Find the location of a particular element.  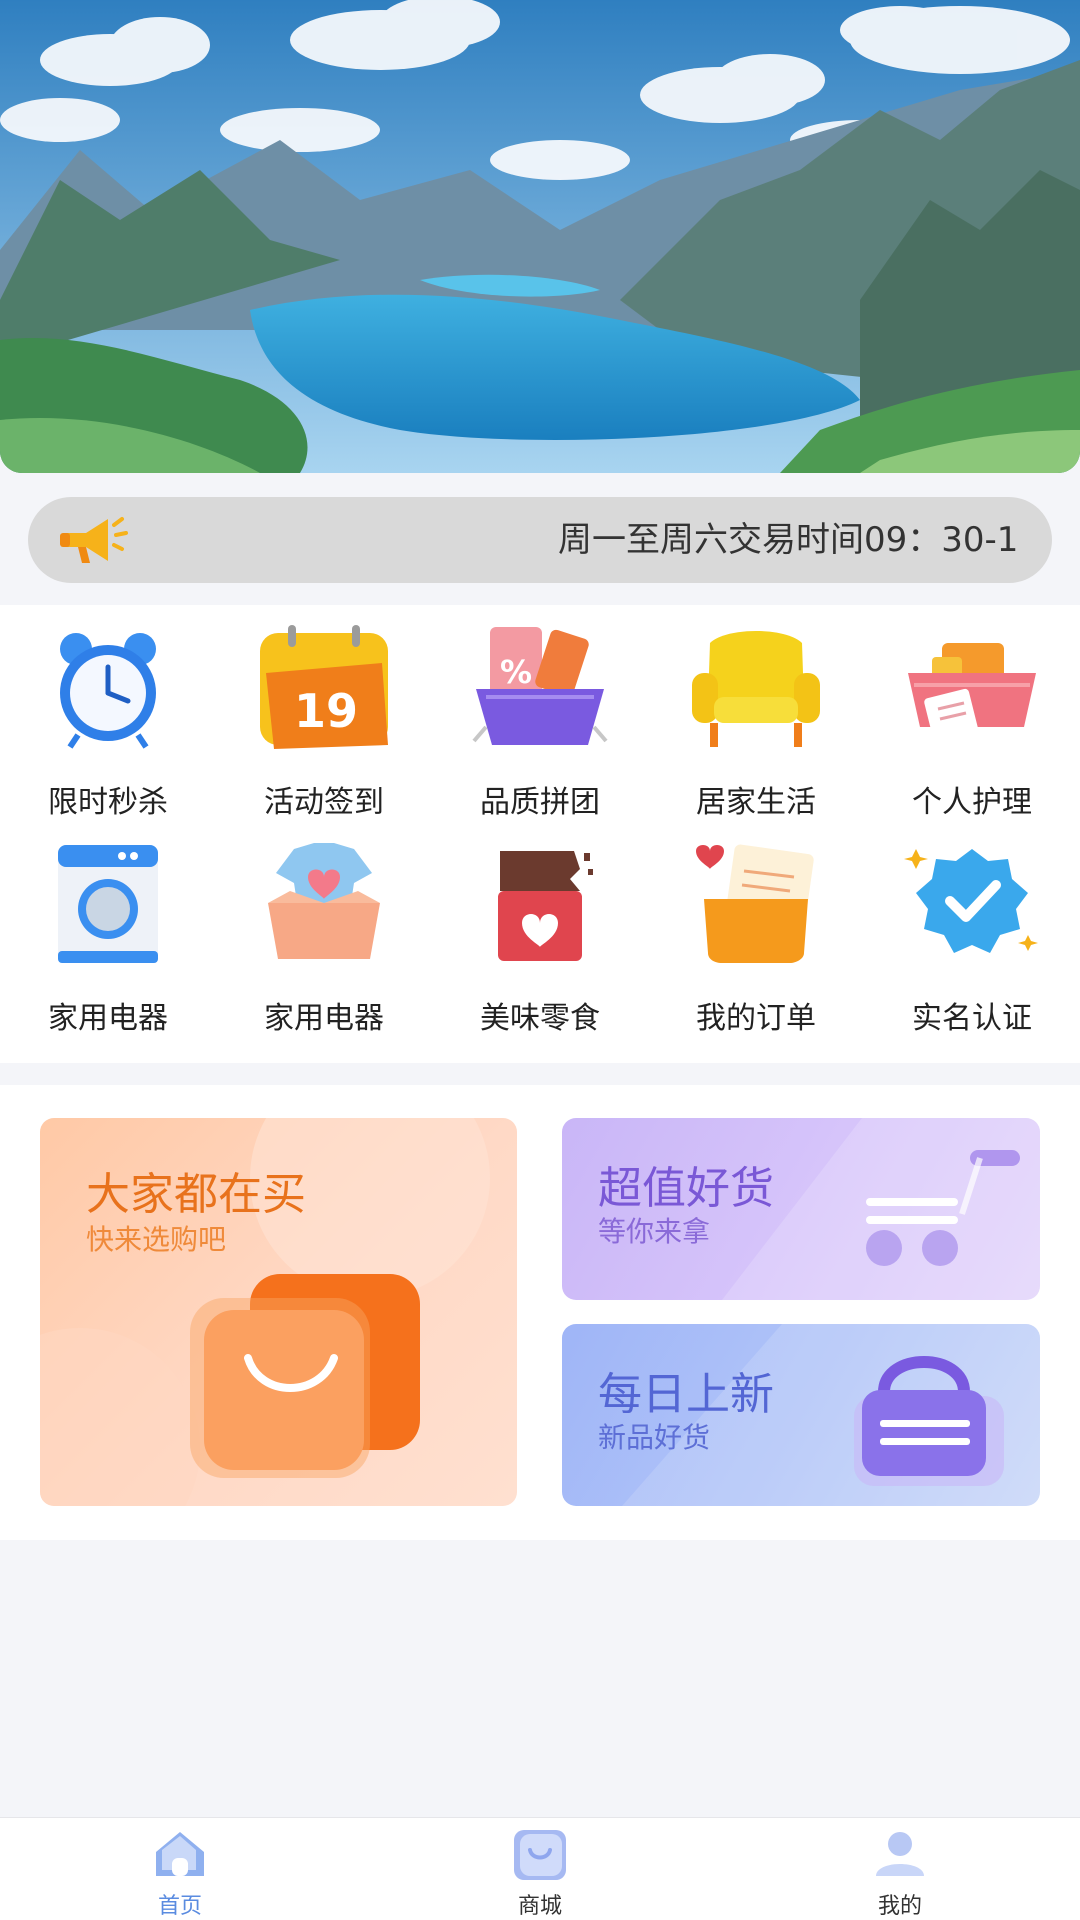

shopping-bag-icon is located at coordinates (305, 1376).